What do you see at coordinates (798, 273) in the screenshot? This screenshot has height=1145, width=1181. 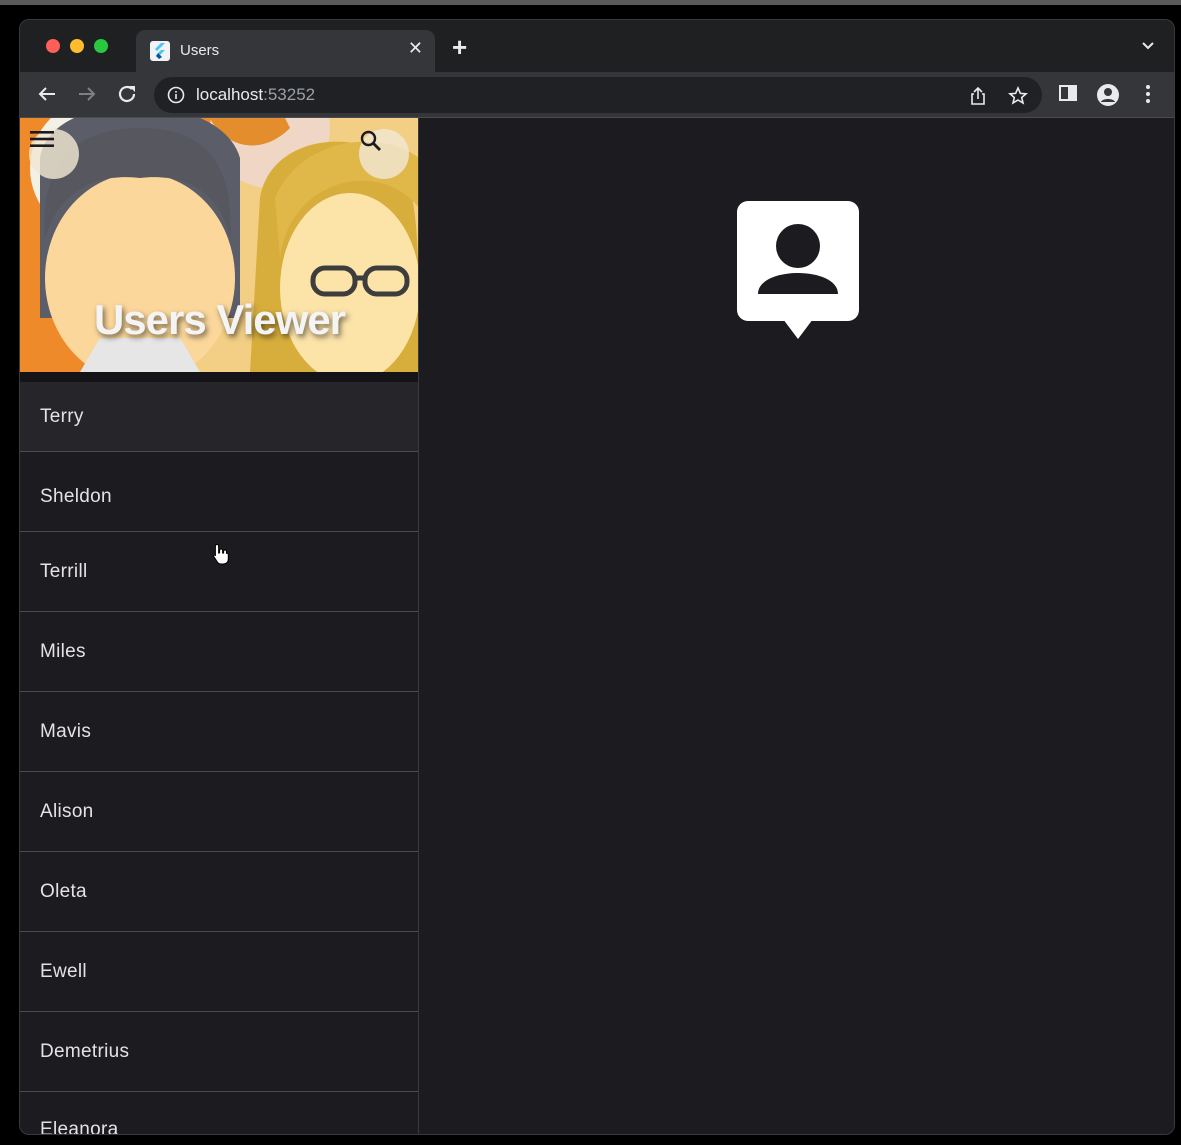 I see `contact-person-icon` at bounding box center [798, 273].